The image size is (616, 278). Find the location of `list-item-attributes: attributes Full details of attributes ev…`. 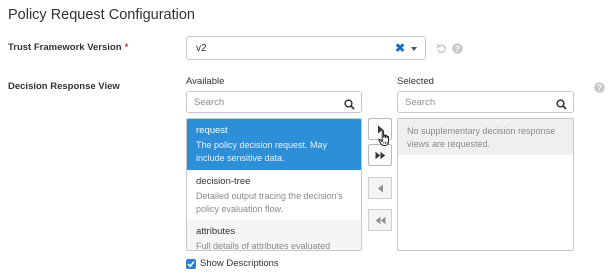

list-item-attributes: attributes Full details of attributes ev… is located at coordinates (274, 235).